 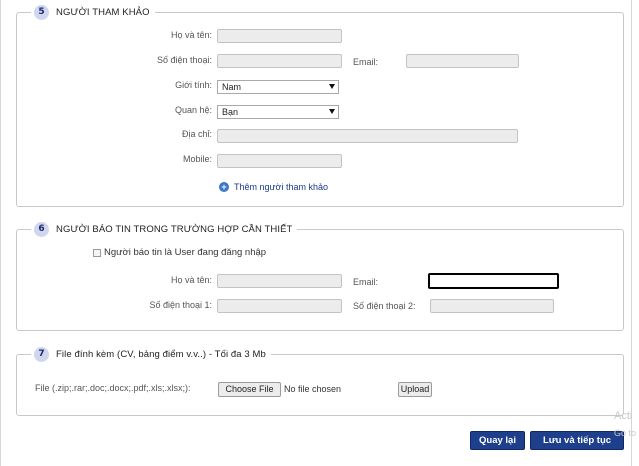 I want to click on activation-watermark-line1: Acti, so click(x=623, y=416).